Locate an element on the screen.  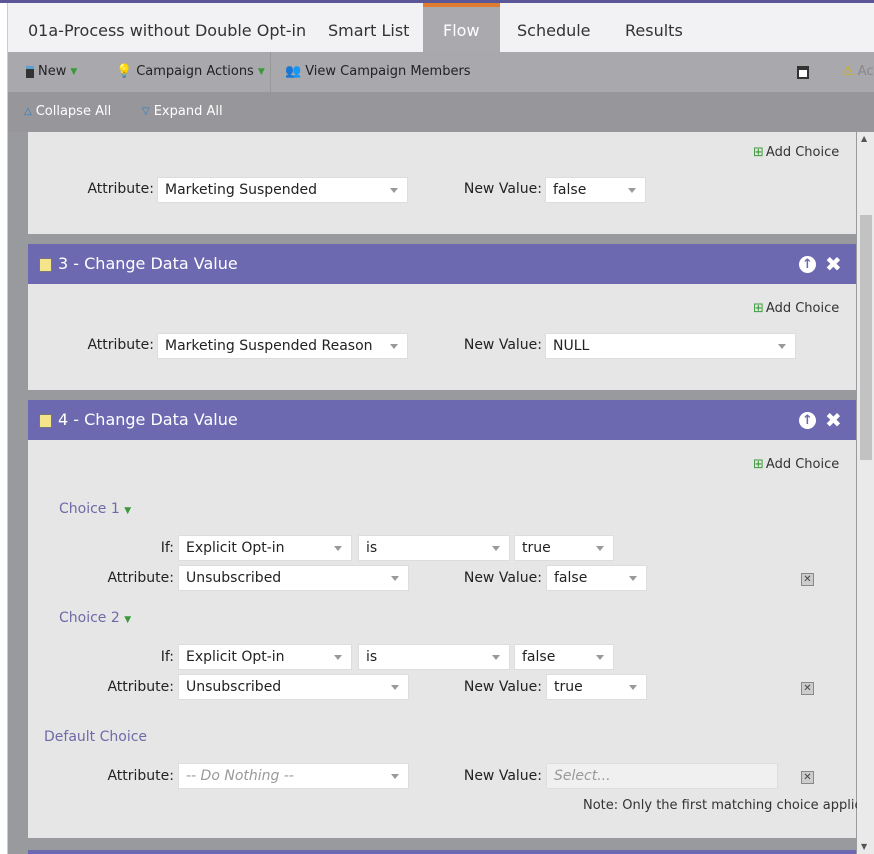
view-campaign-members-button: 👥 View Campaign Members is located at coordinates (378, 72).